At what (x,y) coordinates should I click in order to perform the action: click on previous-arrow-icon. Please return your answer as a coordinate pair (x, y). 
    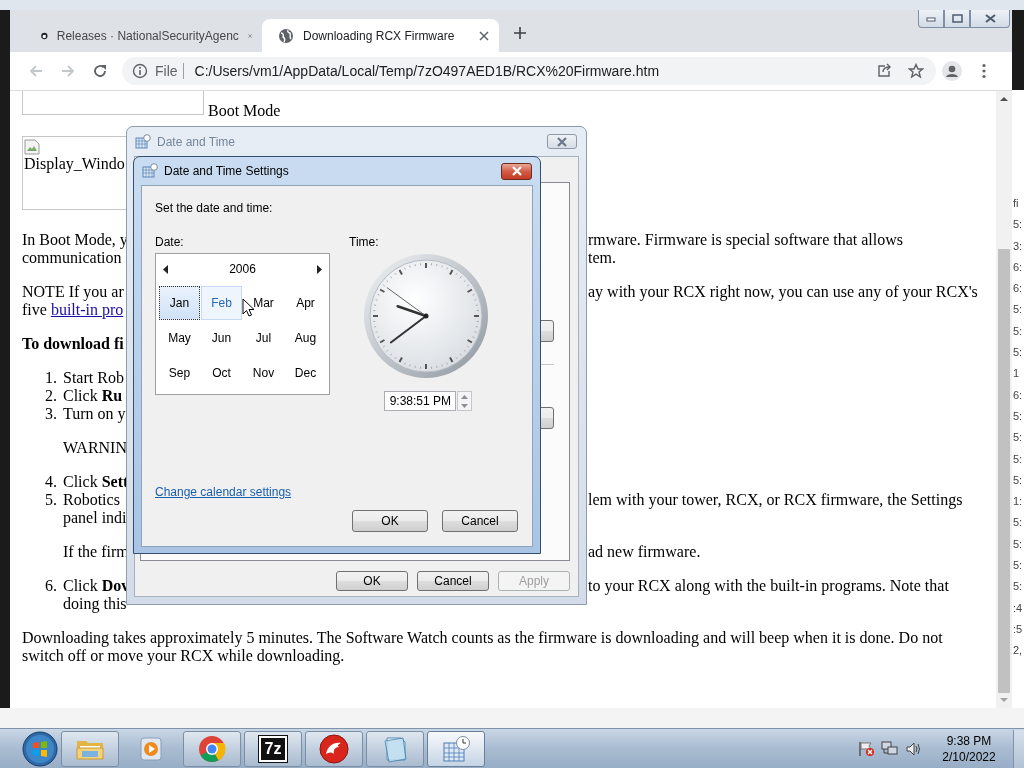
    Looking at the image, I should click on (166, 269).